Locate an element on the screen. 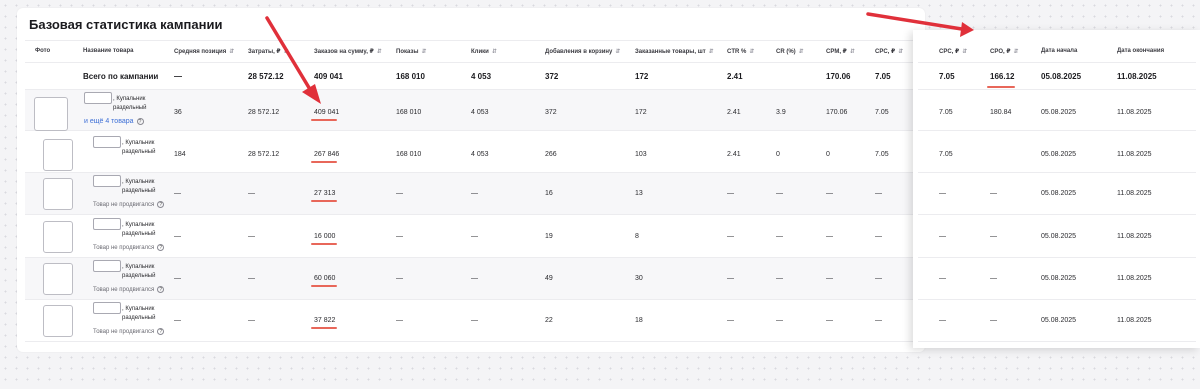 This screenshot has height=389, width=1200. cell-cart: 49 is located at coordinates (549, 278).